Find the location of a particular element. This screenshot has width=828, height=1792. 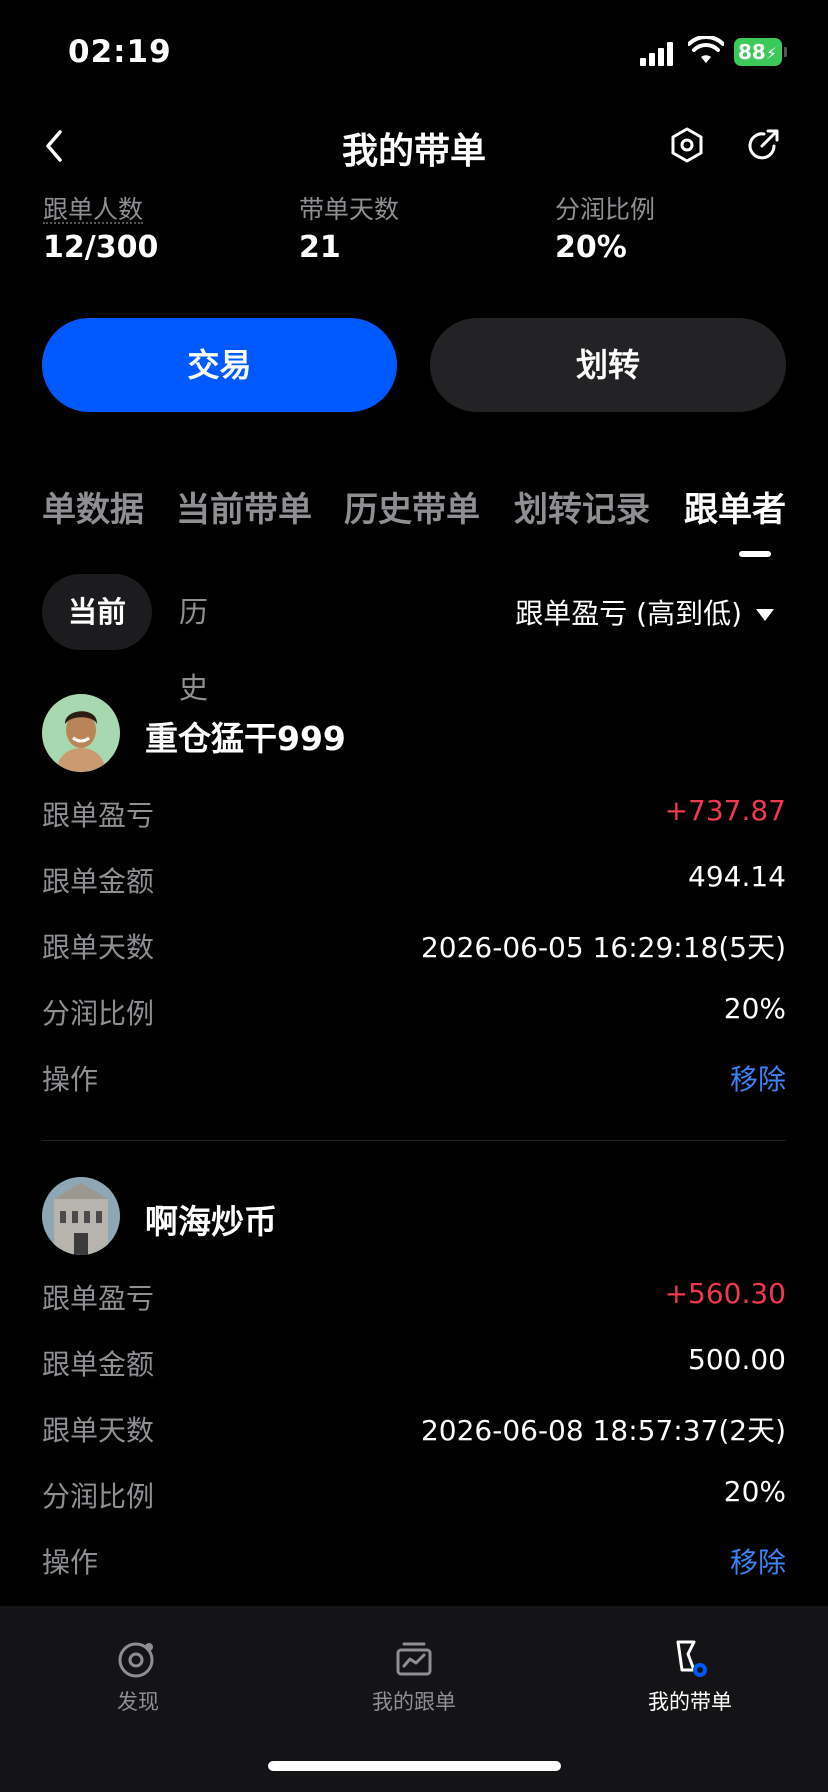

stat-value: 20% is located at coordinates (591, 247).